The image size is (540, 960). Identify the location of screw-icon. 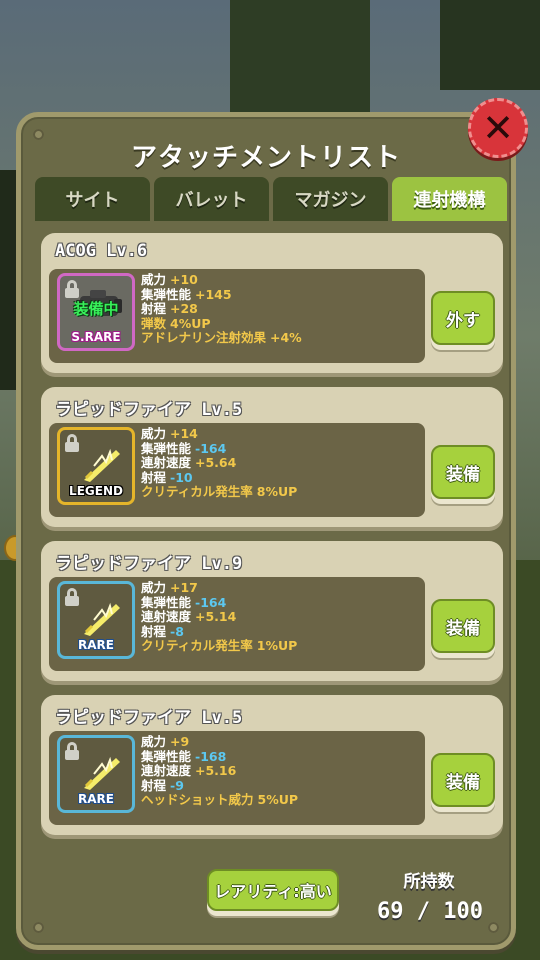
(38, 927).